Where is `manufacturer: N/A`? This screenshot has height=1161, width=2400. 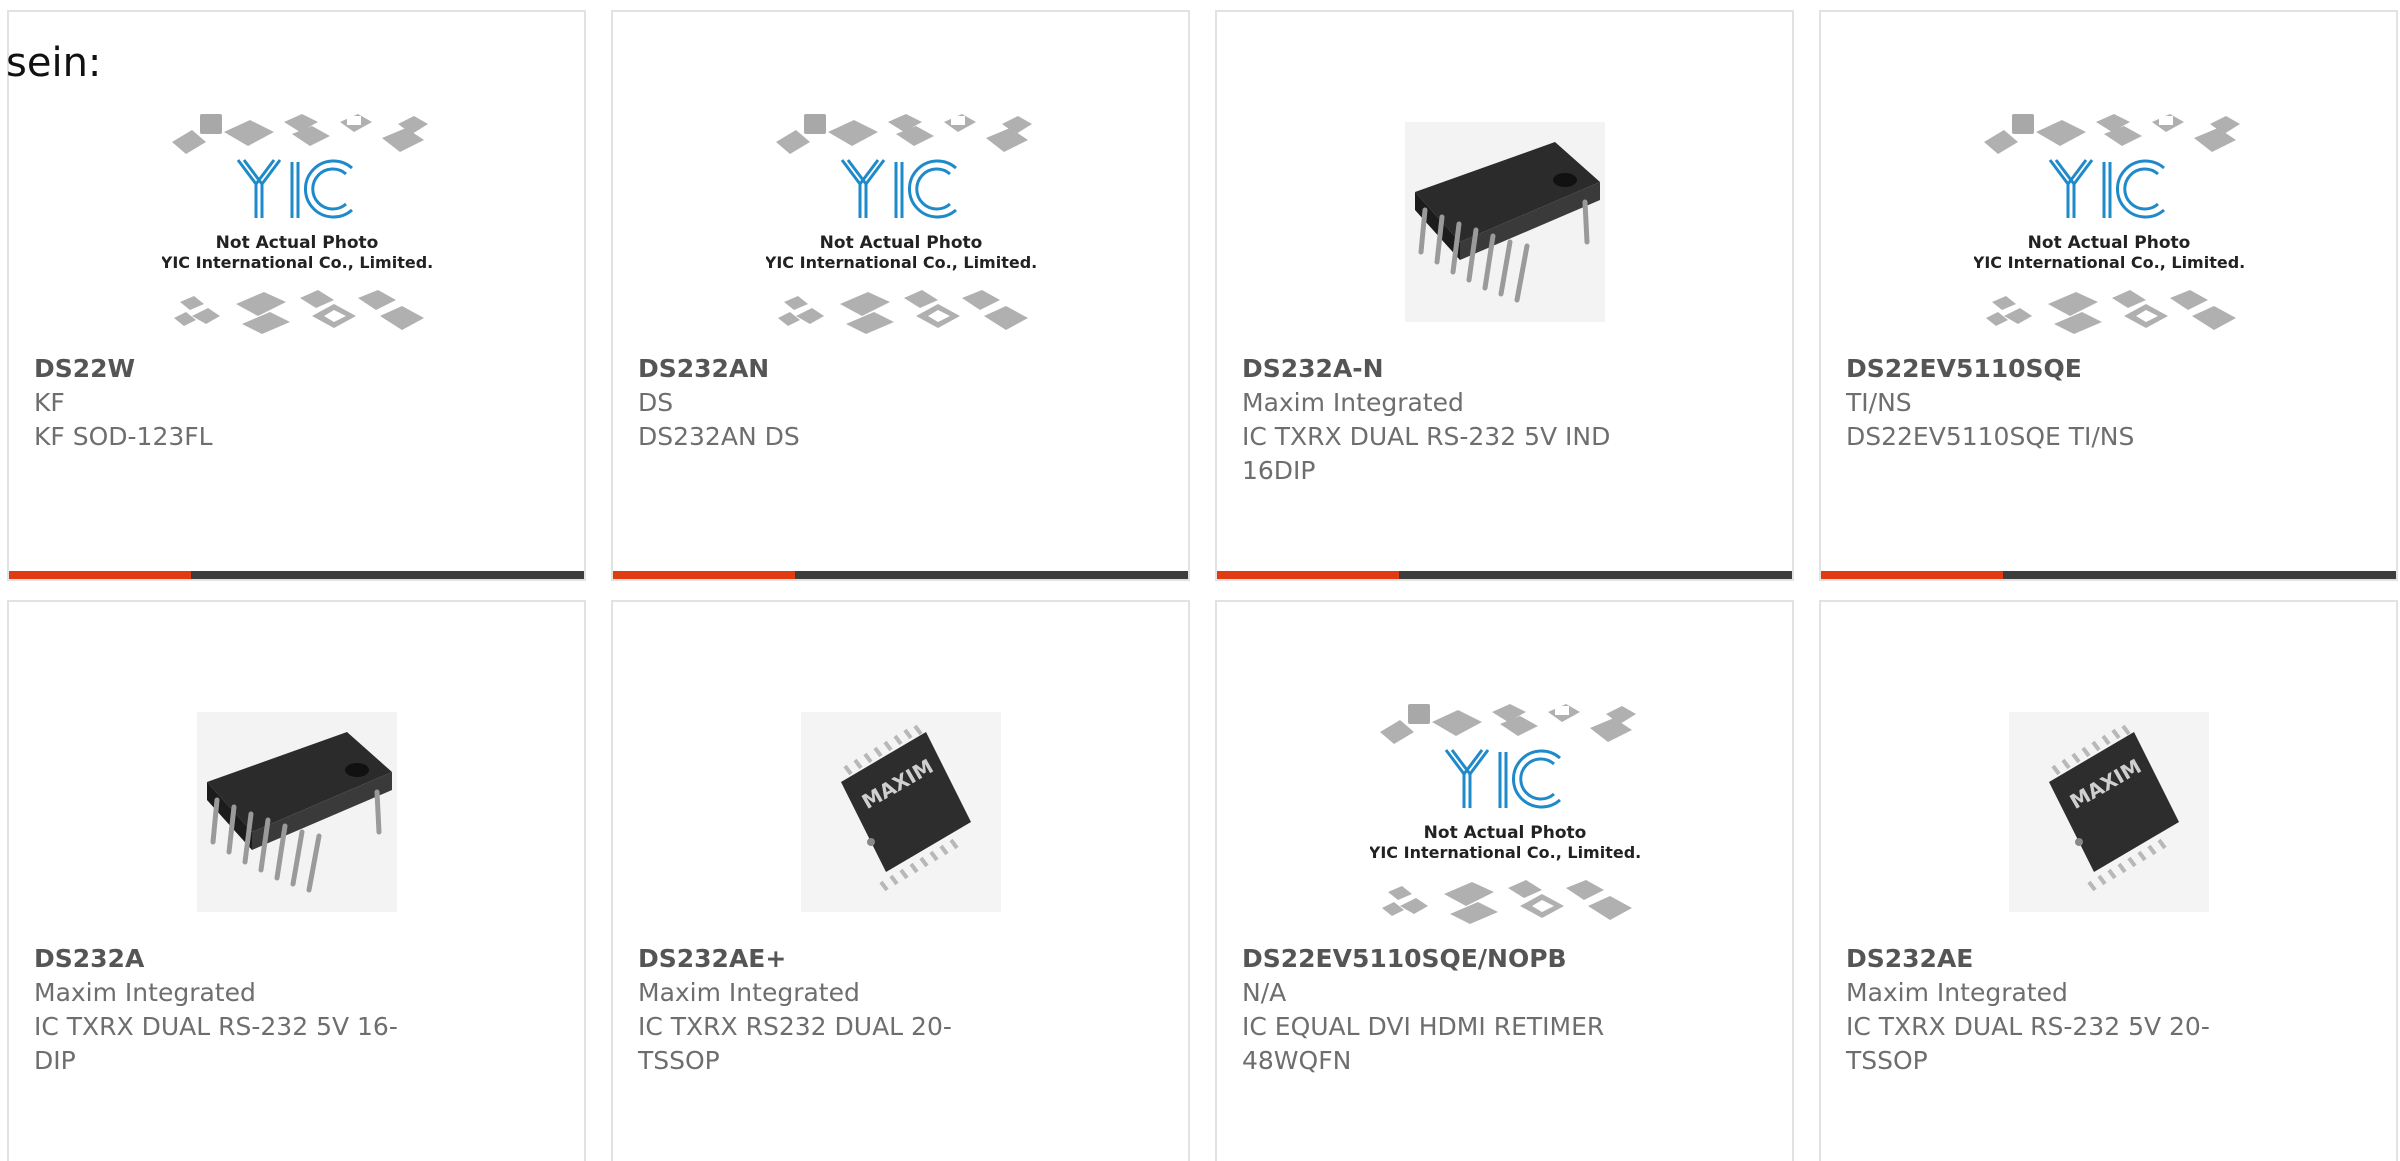 manufacturer: N/A is located at coordinates (1264, 992).